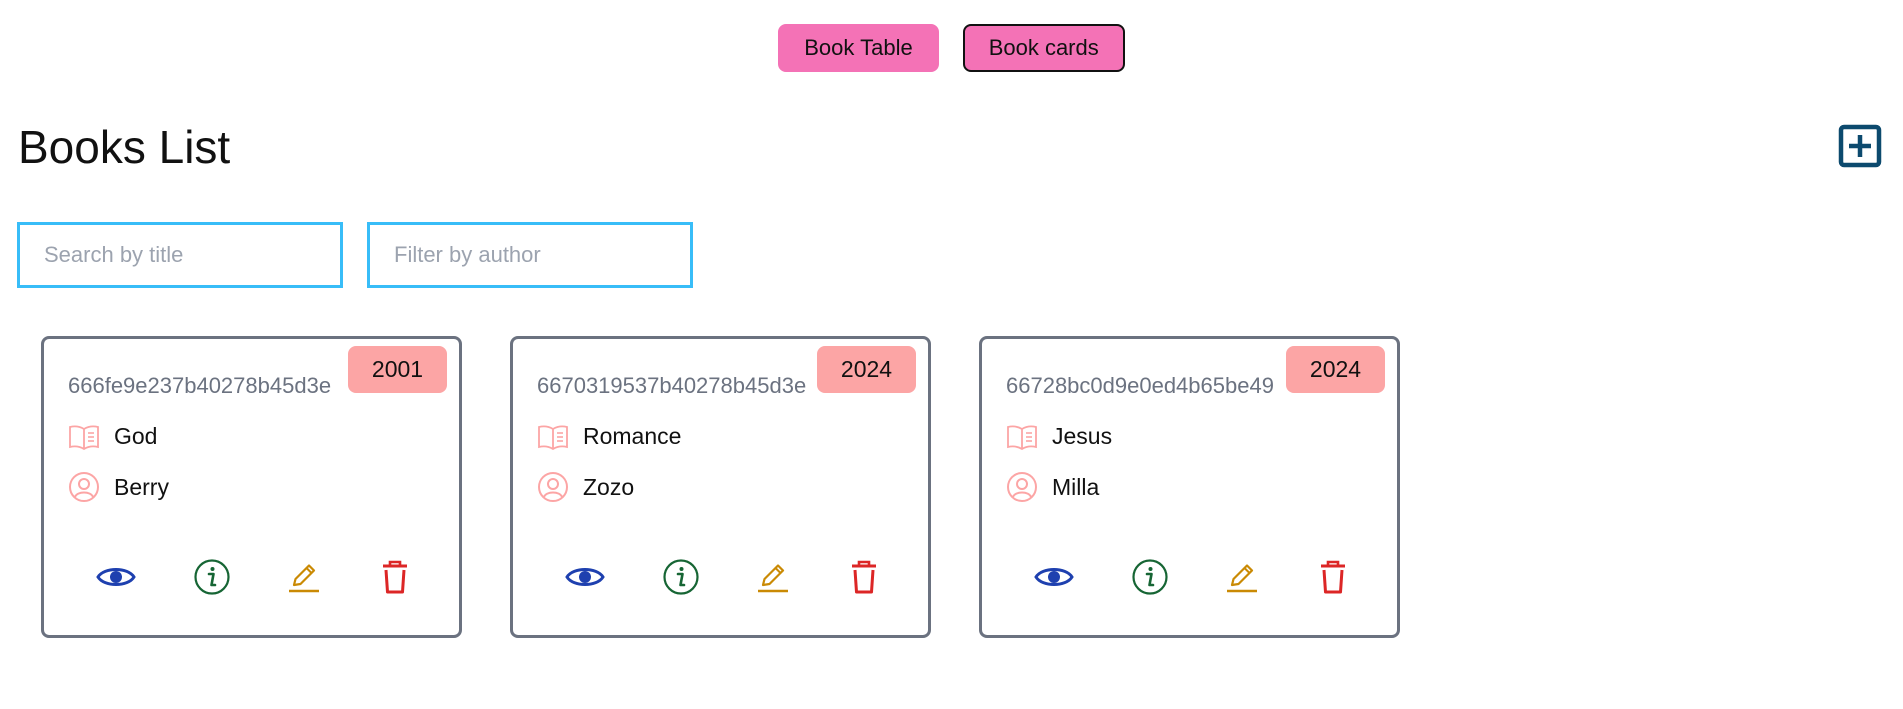  I want to click on book-title: Romance, so click(632, 436).